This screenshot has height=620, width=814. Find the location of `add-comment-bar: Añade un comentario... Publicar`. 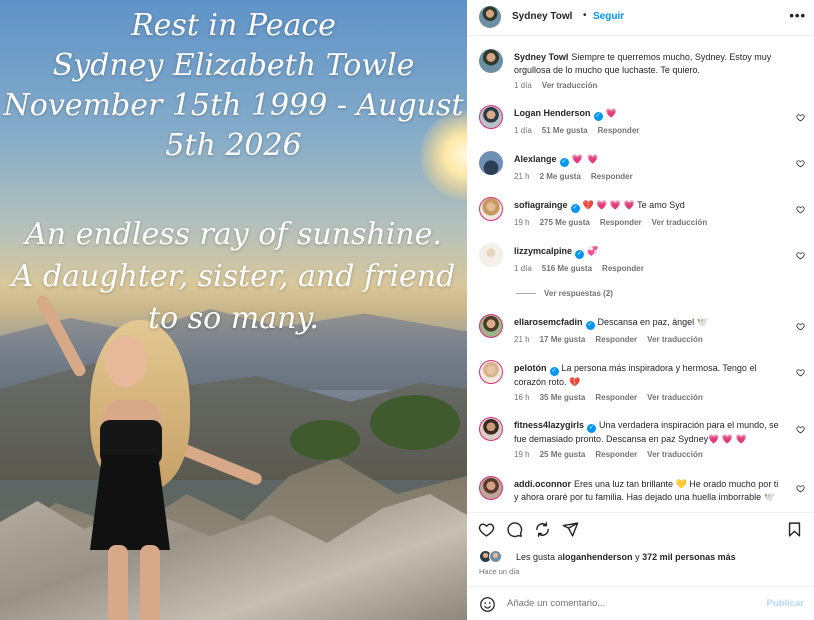

add-comment-bar: Añade un comentario... Publicar is located at coordinates (640, 603).